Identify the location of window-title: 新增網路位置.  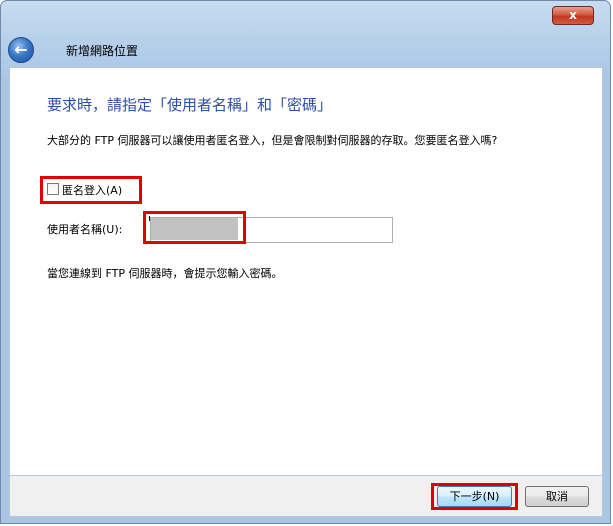
(102, 51).